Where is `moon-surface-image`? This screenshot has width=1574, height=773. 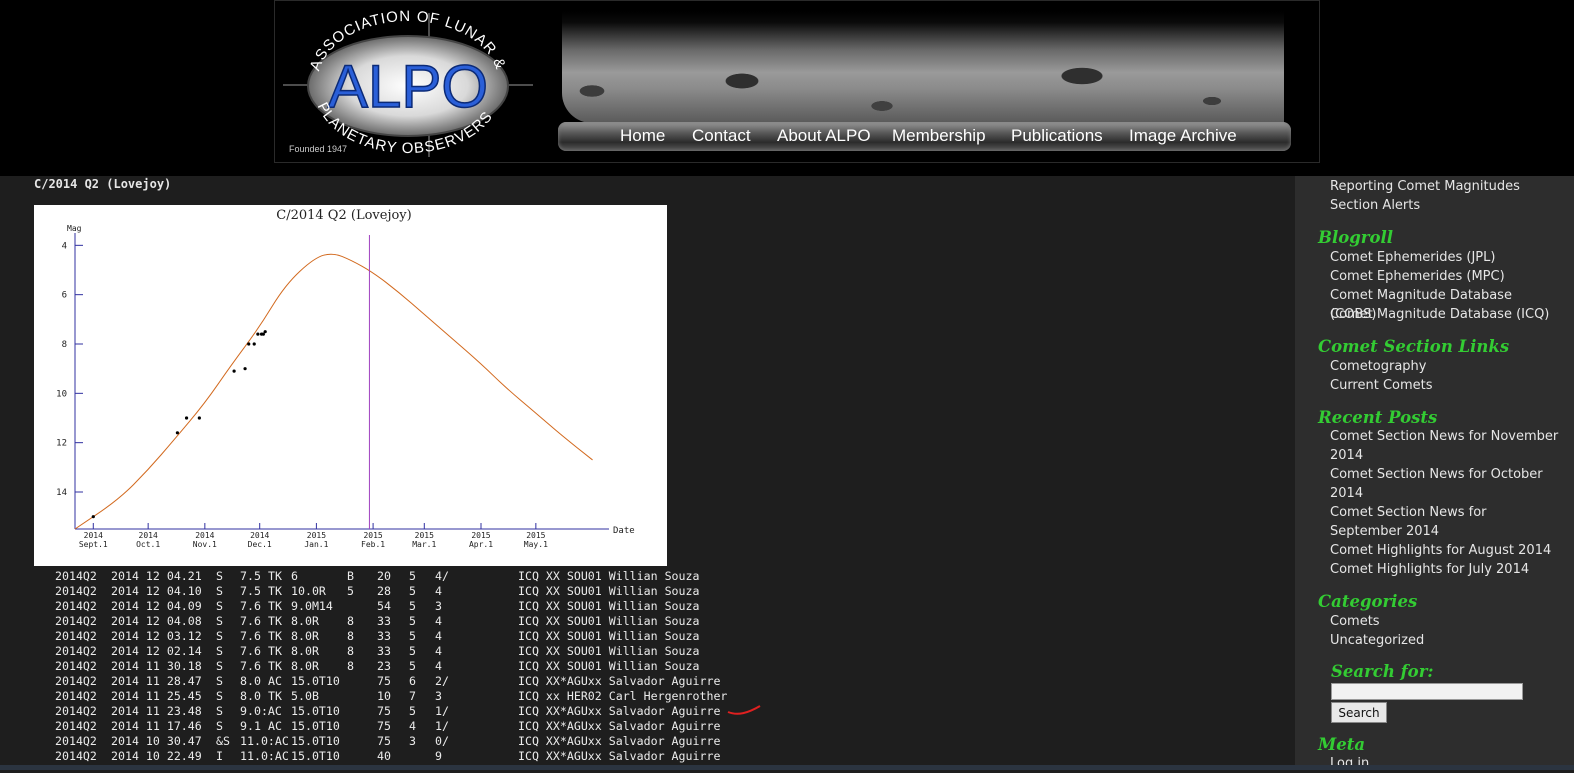
moon-surface-image is located at coordinates (923, 67).